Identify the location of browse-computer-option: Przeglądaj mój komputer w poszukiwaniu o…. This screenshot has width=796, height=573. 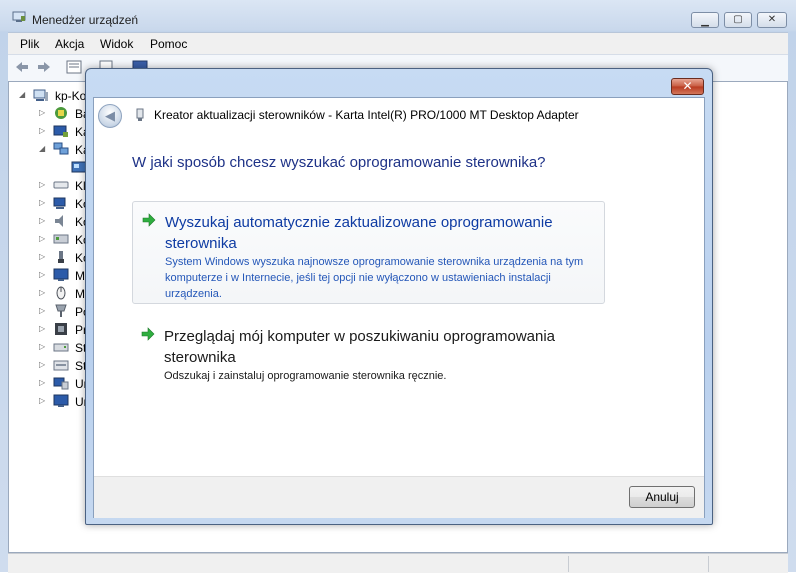
(368, 351).